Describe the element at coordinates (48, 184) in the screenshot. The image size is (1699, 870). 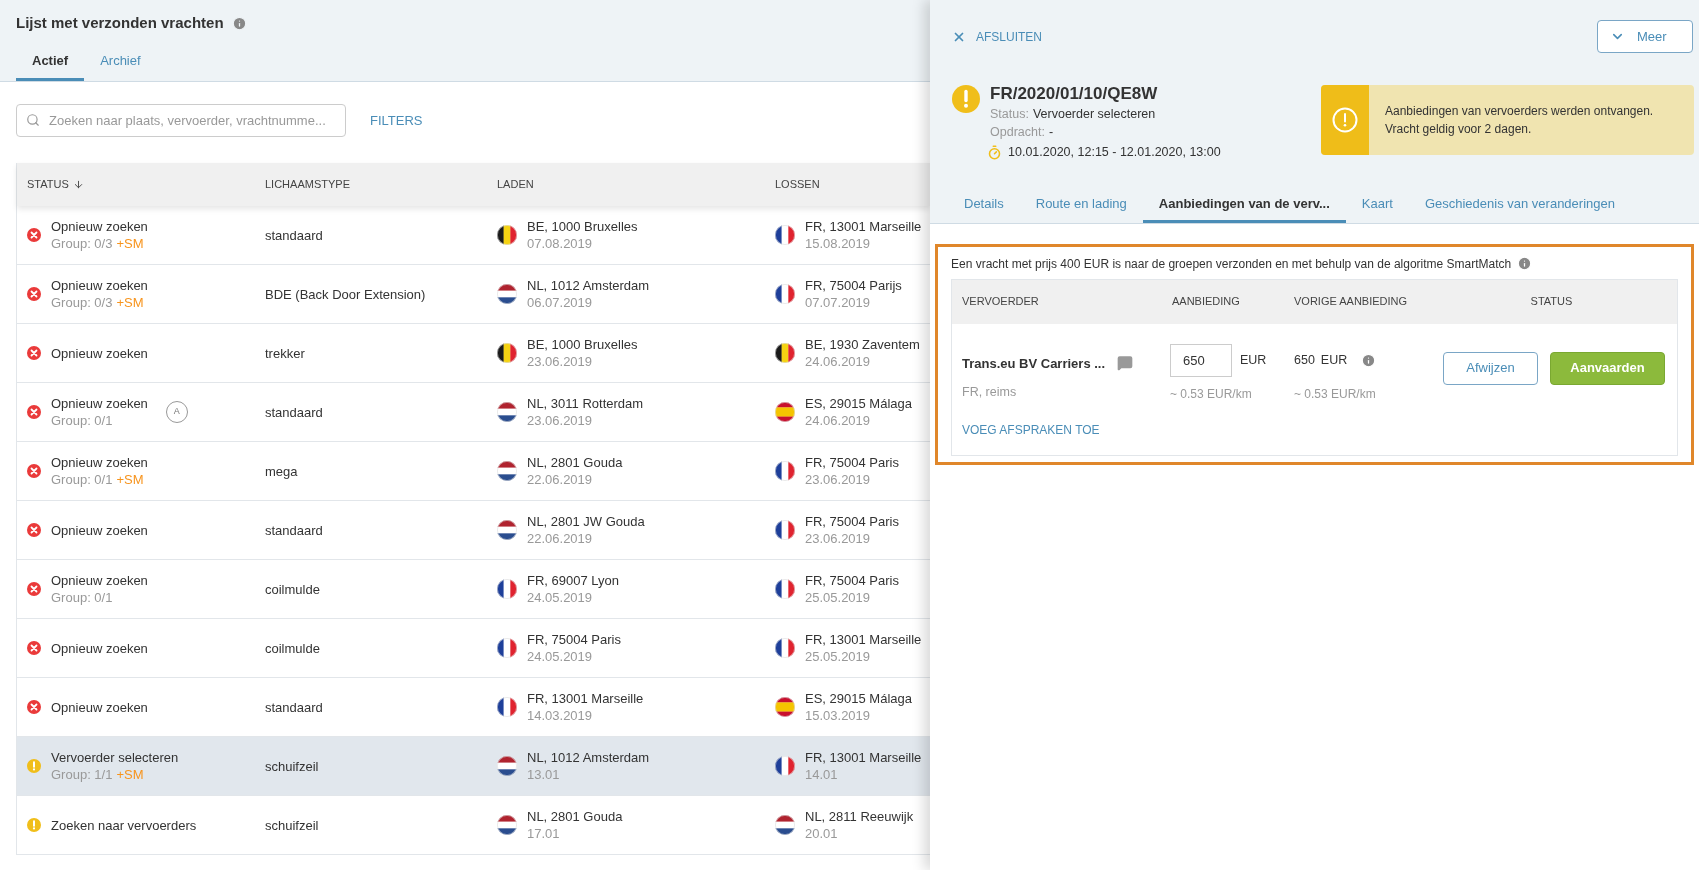
I see `column-header: STATUS` at that location.